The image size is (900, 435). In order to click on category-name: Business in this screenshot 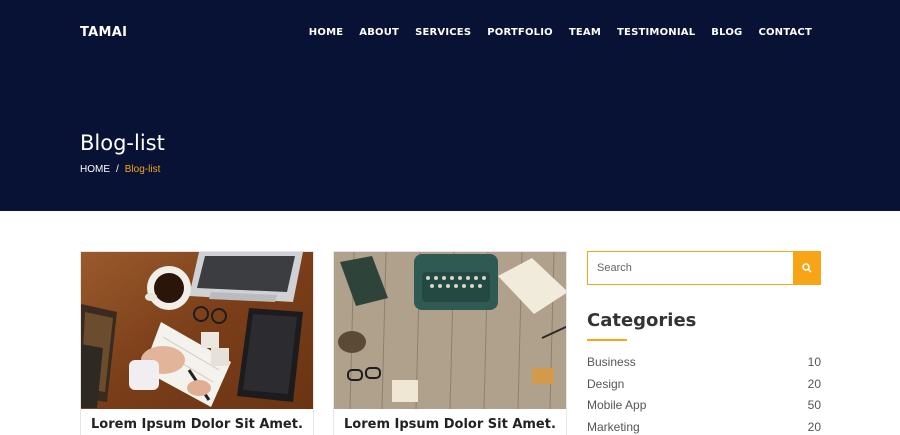, I will do `click(611, 366)`.